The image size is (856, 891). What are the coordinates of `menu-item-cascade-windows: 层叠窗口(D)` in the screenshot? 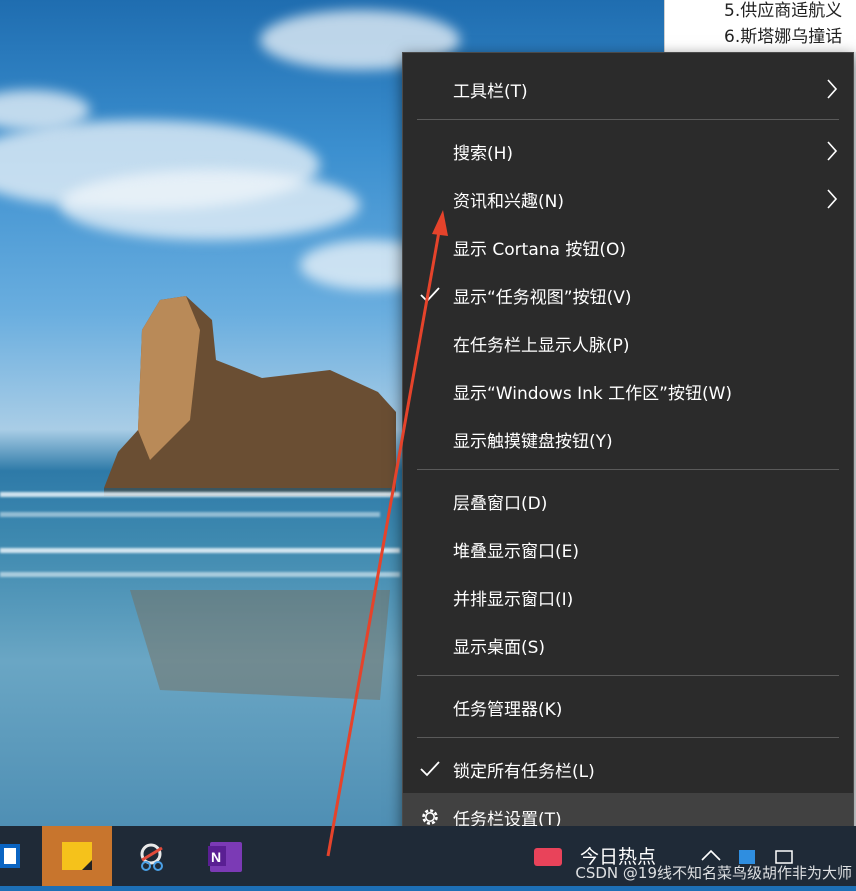 It's located at (628, 501).